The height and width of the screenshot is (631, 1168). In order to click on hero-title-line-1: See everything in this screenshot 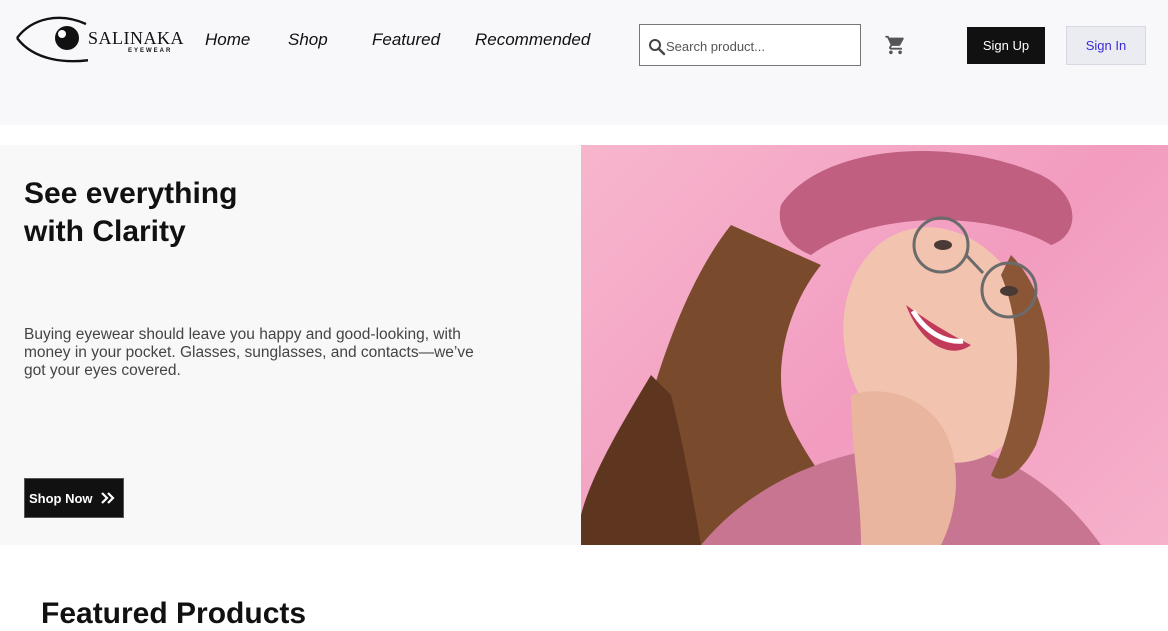, I will do `click(131, 193)`.